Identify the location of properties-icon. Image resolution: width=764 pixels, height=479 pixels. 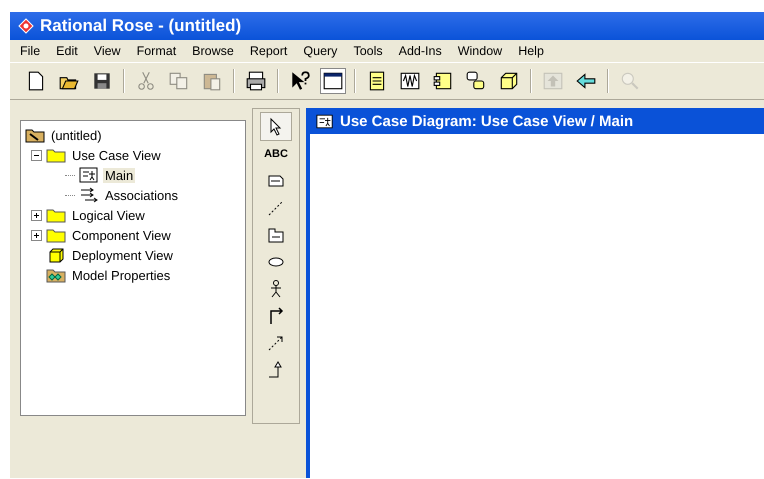
(56, 275).